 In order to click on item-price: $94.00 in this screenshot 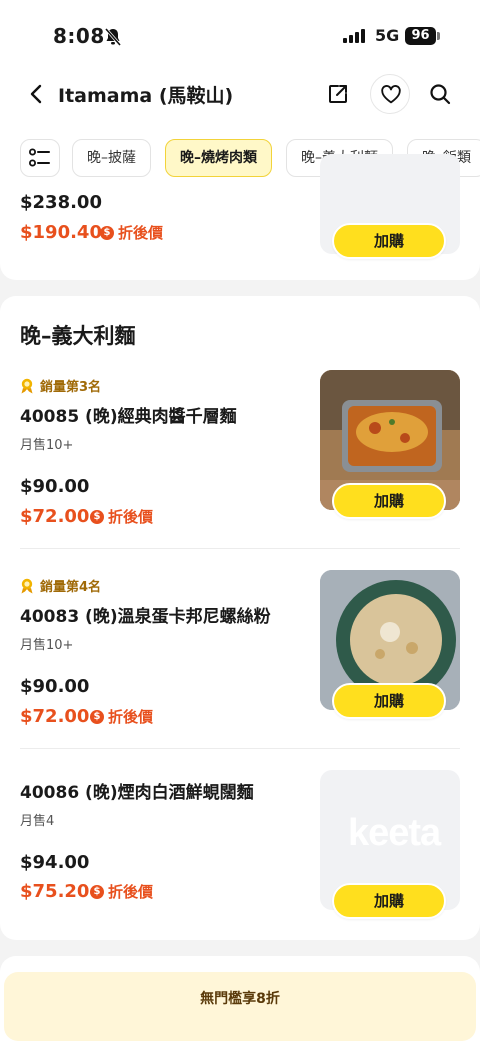, I will do `click(55, 862)`.